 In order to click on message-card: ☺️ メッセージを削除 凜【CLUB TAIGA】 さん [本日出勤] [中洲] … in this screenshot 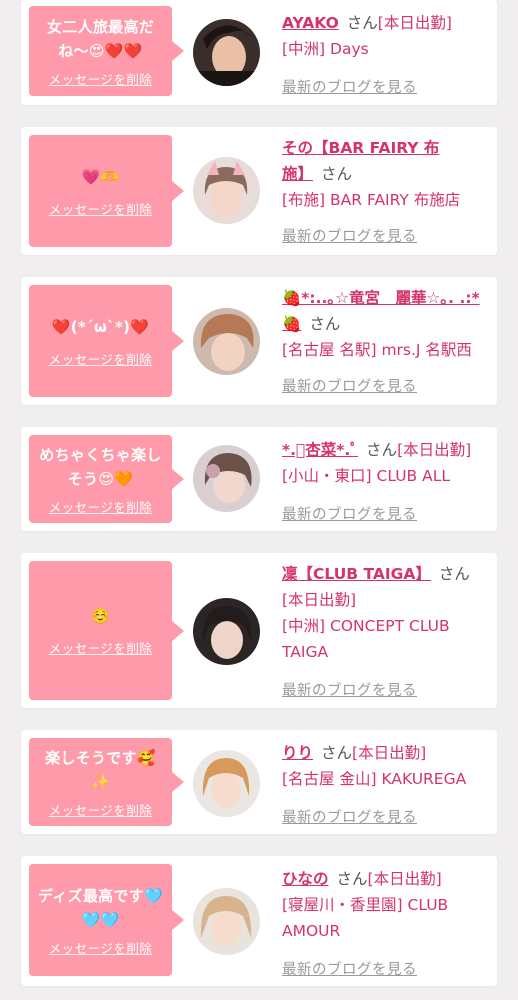, I will do `click(259, 630)`.